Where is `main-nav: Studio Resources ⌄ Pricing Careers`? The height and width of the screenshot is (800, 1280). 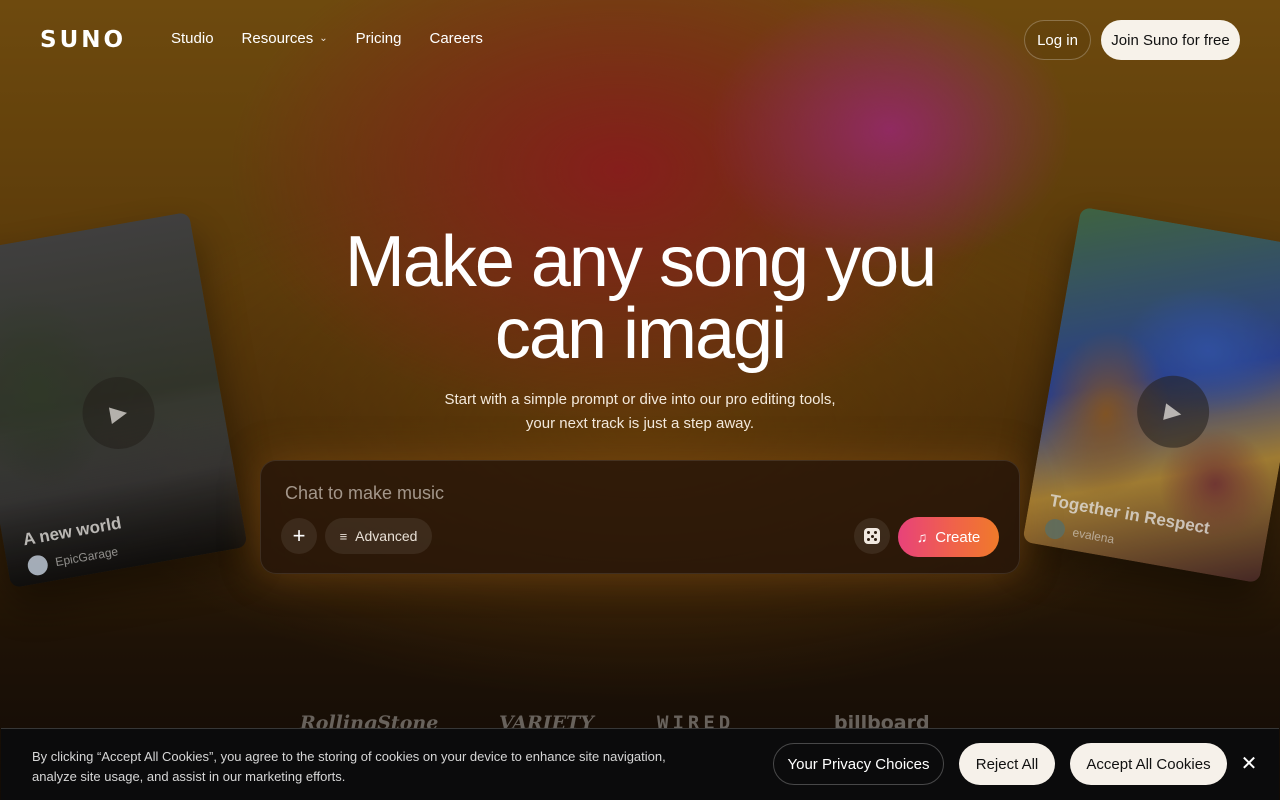 main-nav: Studio Resources ⌄ Pricing Careers is located at coordinates (327, 38).